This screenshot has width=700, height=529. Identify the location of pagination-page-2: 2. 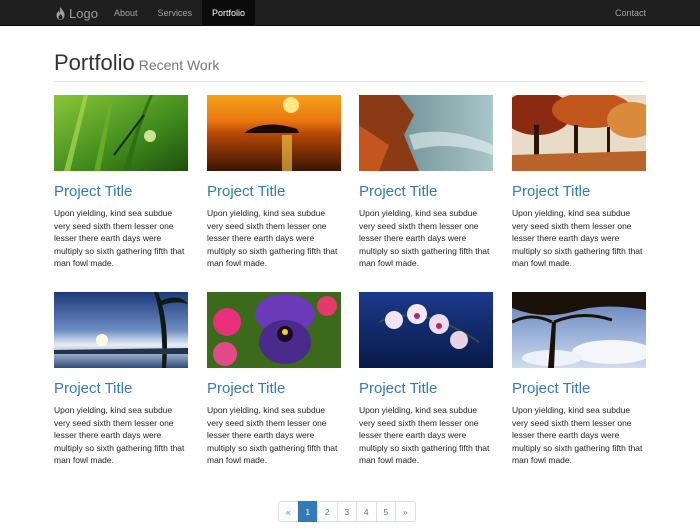
(327, 511).